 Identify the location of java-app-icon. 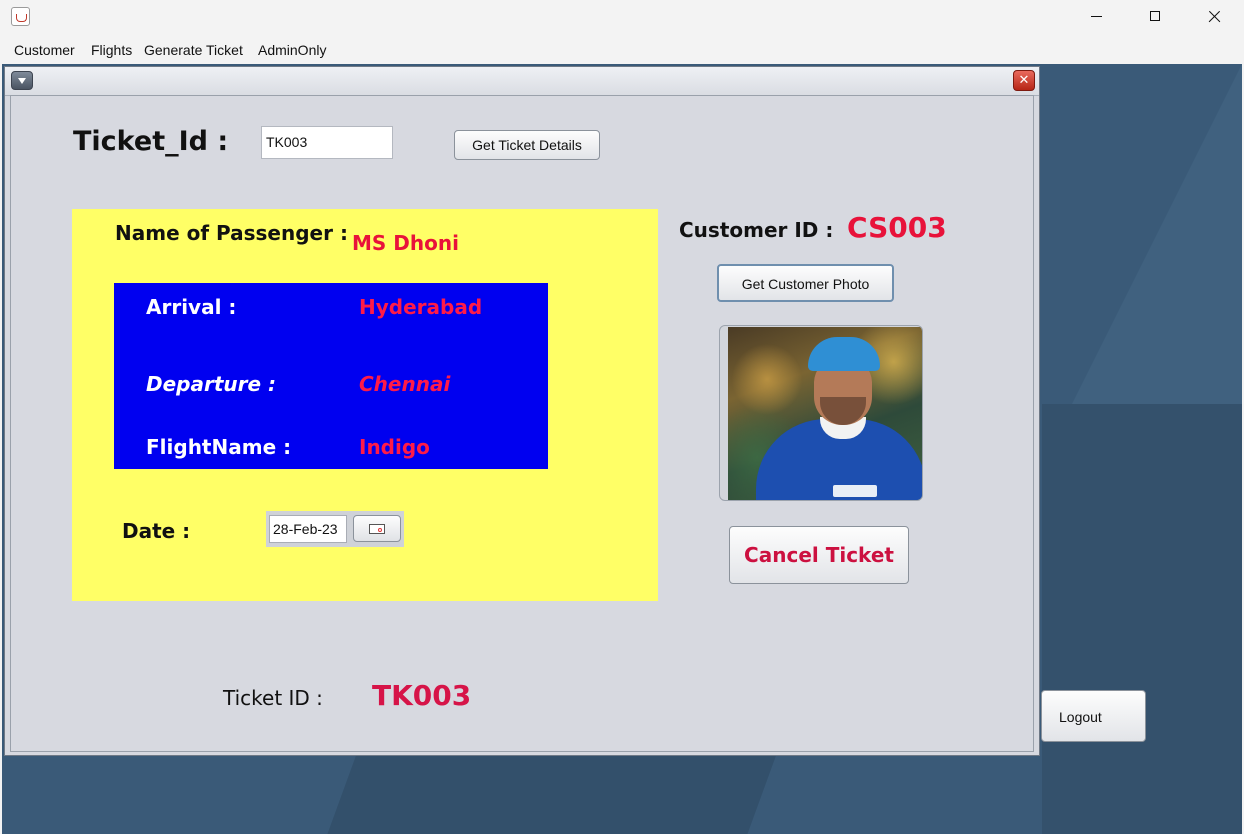
(20, 16).